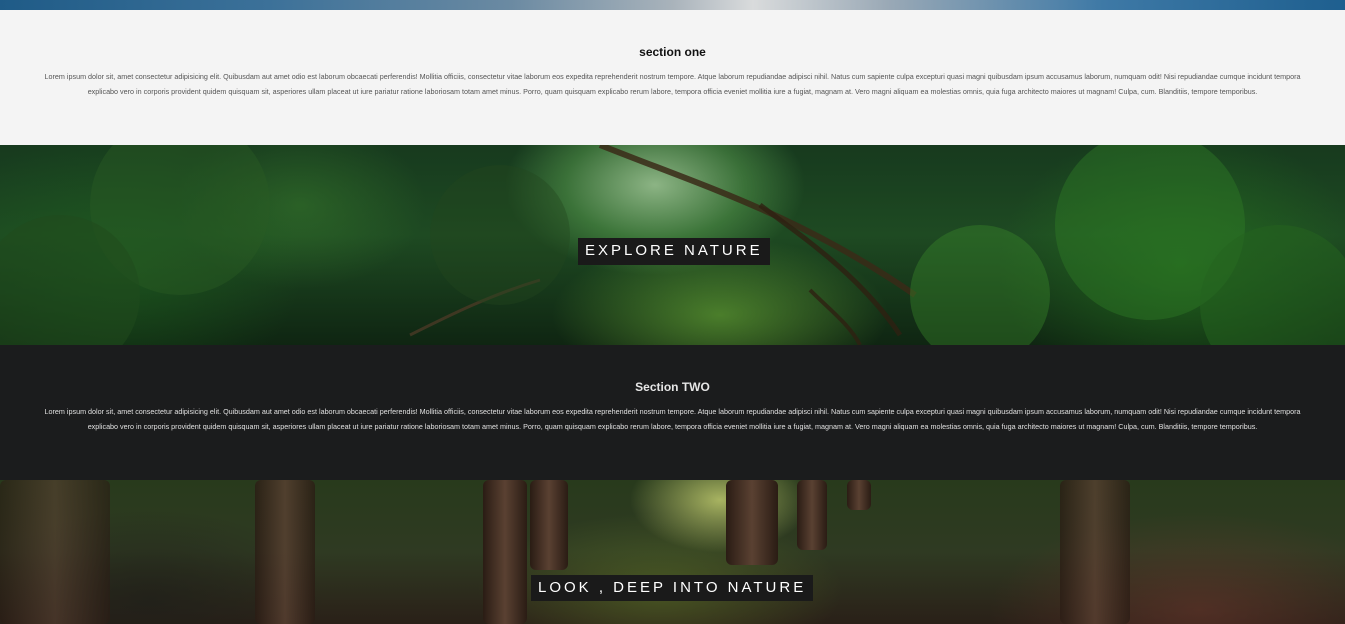  What do you see at coordinates (672, 387) in the screenshot?
I see `section-two-title: Section TWO` at bounding box center [672, 387].